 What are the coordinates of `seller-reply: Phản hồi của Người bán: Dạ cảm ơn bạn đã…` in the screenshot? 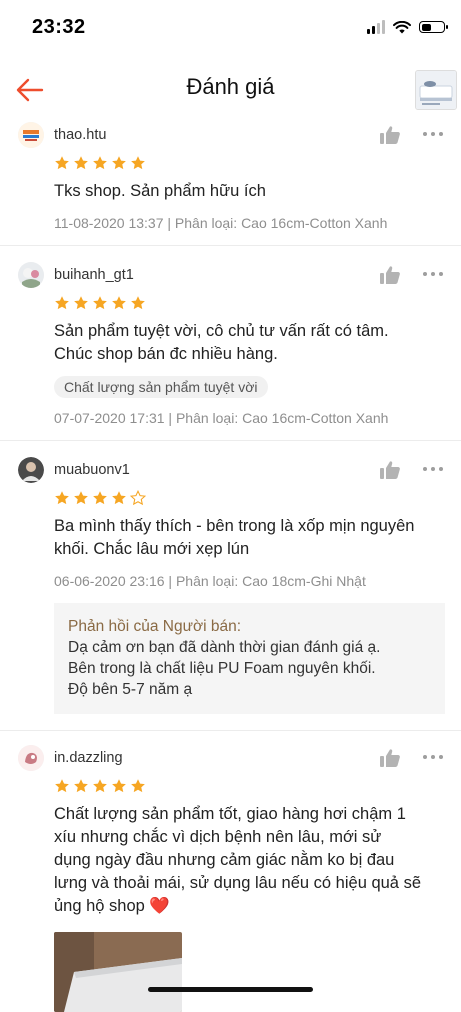 It's located at (249, 658).